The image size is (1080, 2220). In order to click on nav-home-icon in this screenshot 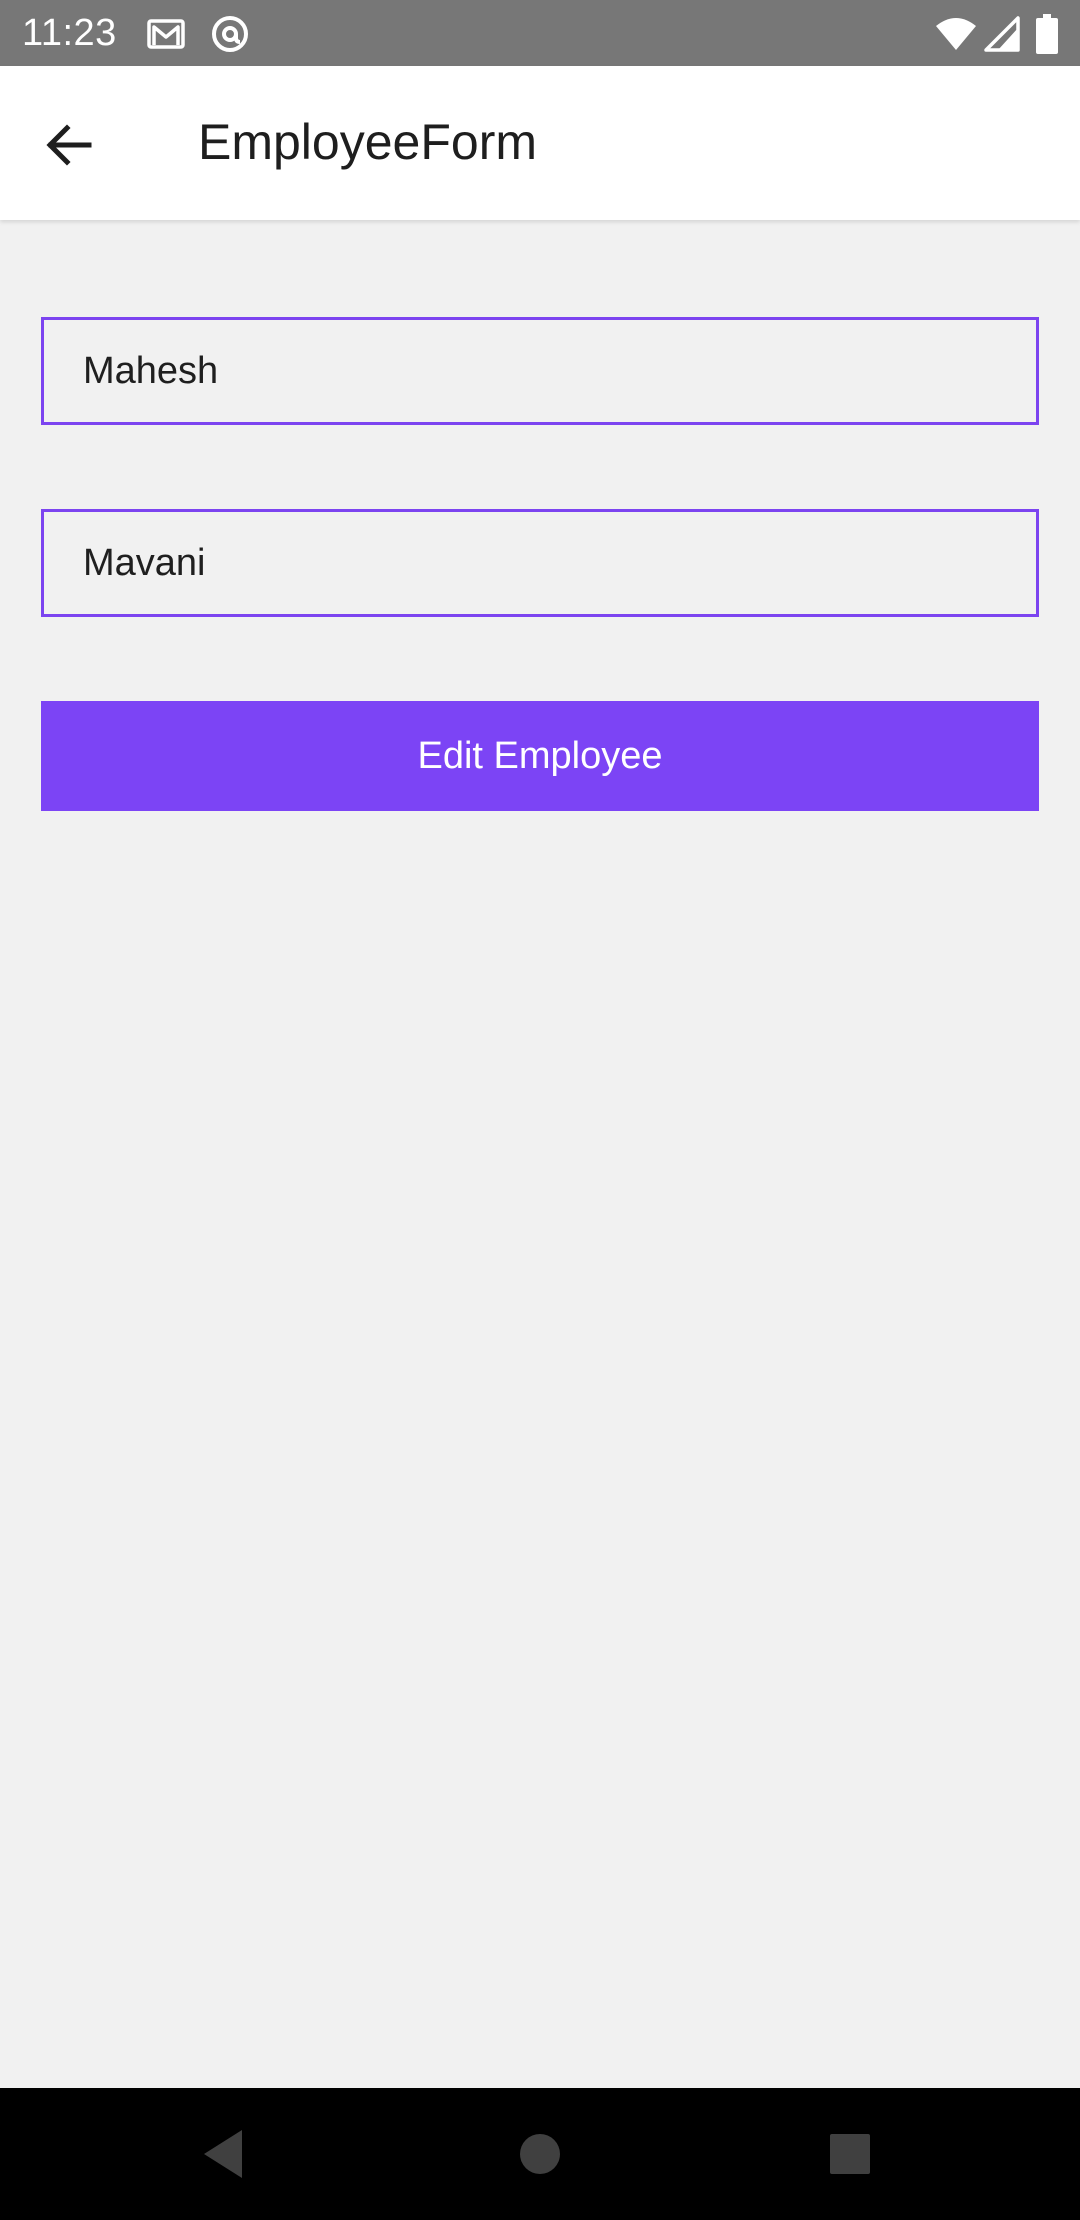, I will do `click(540, 2154)`.